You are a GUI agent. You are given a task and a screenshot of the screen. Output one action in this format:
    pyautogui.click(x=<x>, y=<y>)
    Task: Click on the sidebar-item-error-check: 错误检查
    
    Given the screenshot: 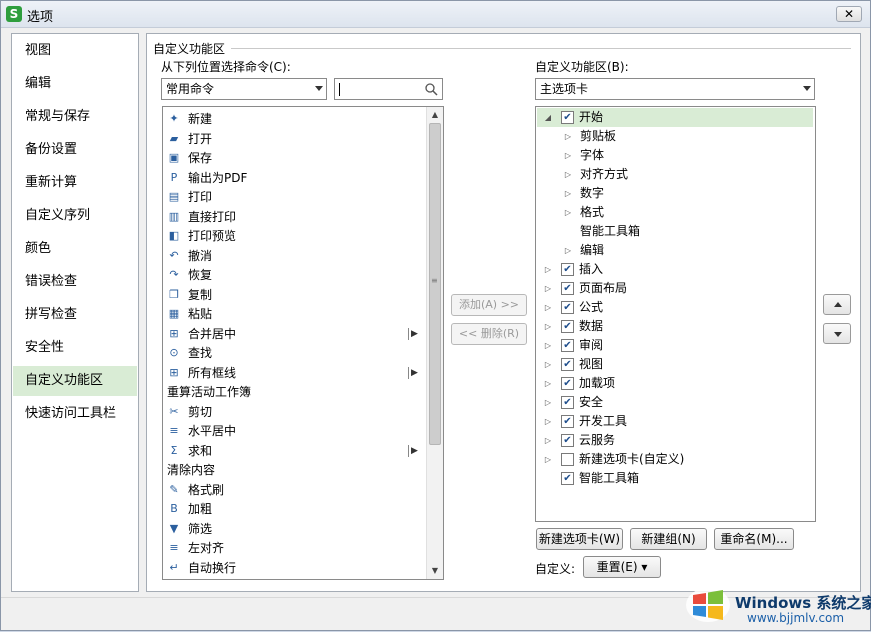 What is the action you would take?
    pyautogui.click(x=75, y=282)
    